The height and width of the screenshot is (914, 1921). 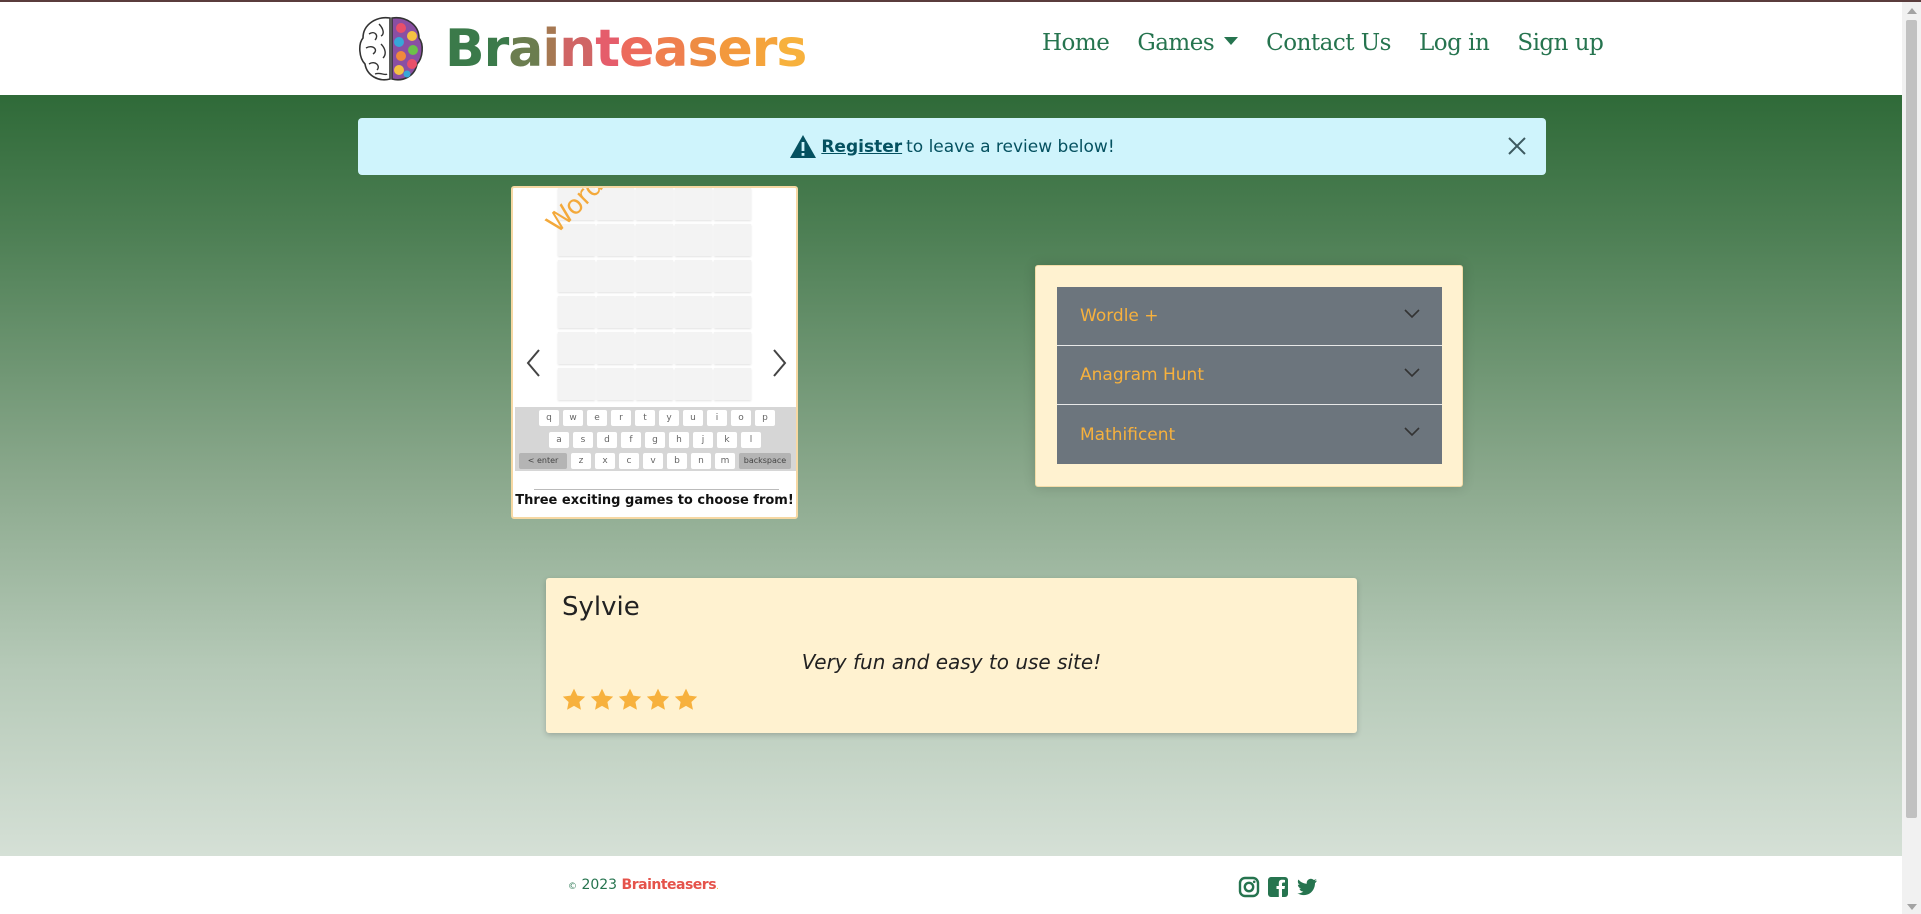 I want to click on keyboard-key: d, so click(x=607, y=439).